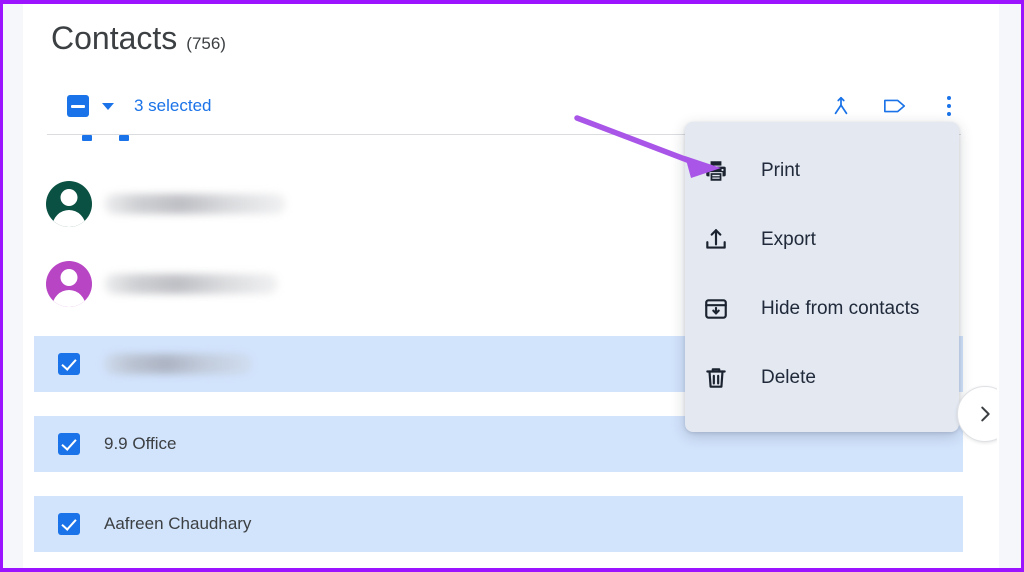  I want to click on label-icon, so click(895, 106).